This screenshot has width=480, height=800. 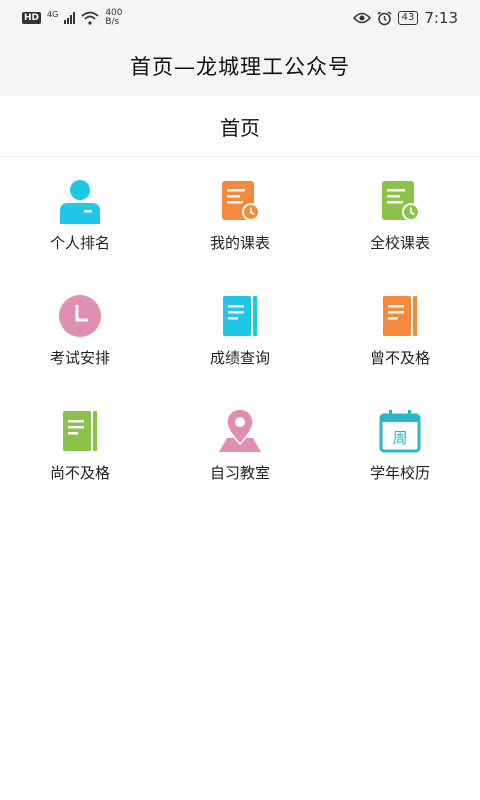 What do you see at coordinates (399, 473) in the screenshot?
I see `menu-item-label: 学年校历` at bounding box center [399, 473].